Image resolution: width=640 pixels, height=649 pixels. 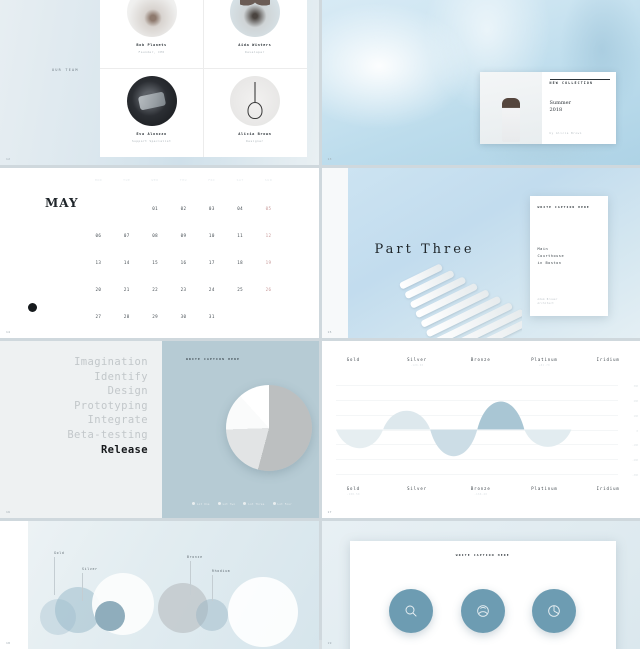 I want to click on lightbulb-icon, so click(x=254, y=100).